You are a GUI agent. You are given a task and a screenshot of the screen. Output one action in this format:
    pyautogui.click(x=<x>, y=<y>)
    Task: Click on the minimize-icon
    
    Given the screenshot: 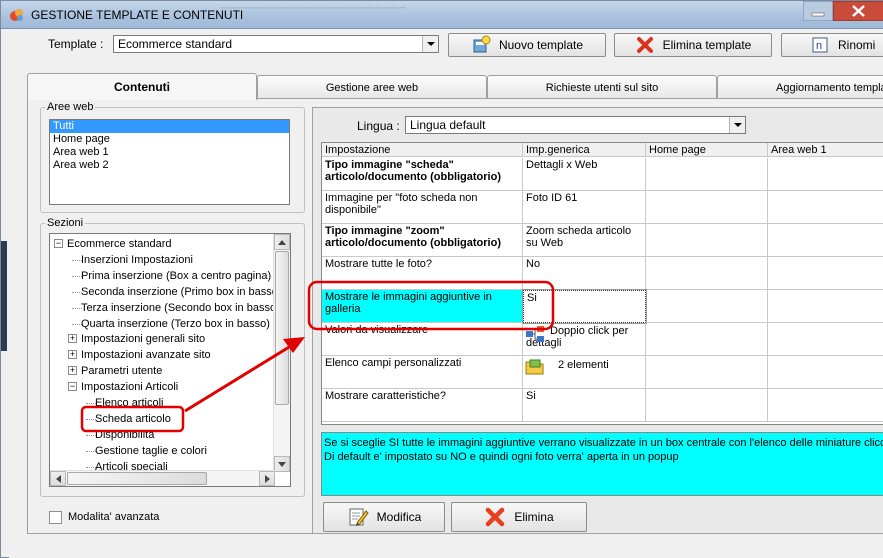 What is the action you would take?
    pyautogui.click(x=818, y=11)
    